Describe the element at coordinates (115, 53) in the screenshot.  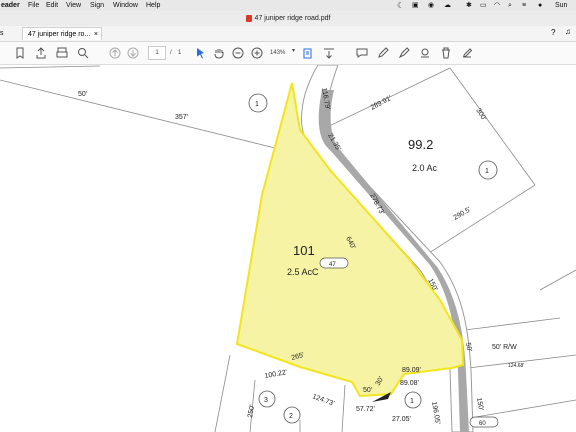
I see `prev-page-icon` at that location.